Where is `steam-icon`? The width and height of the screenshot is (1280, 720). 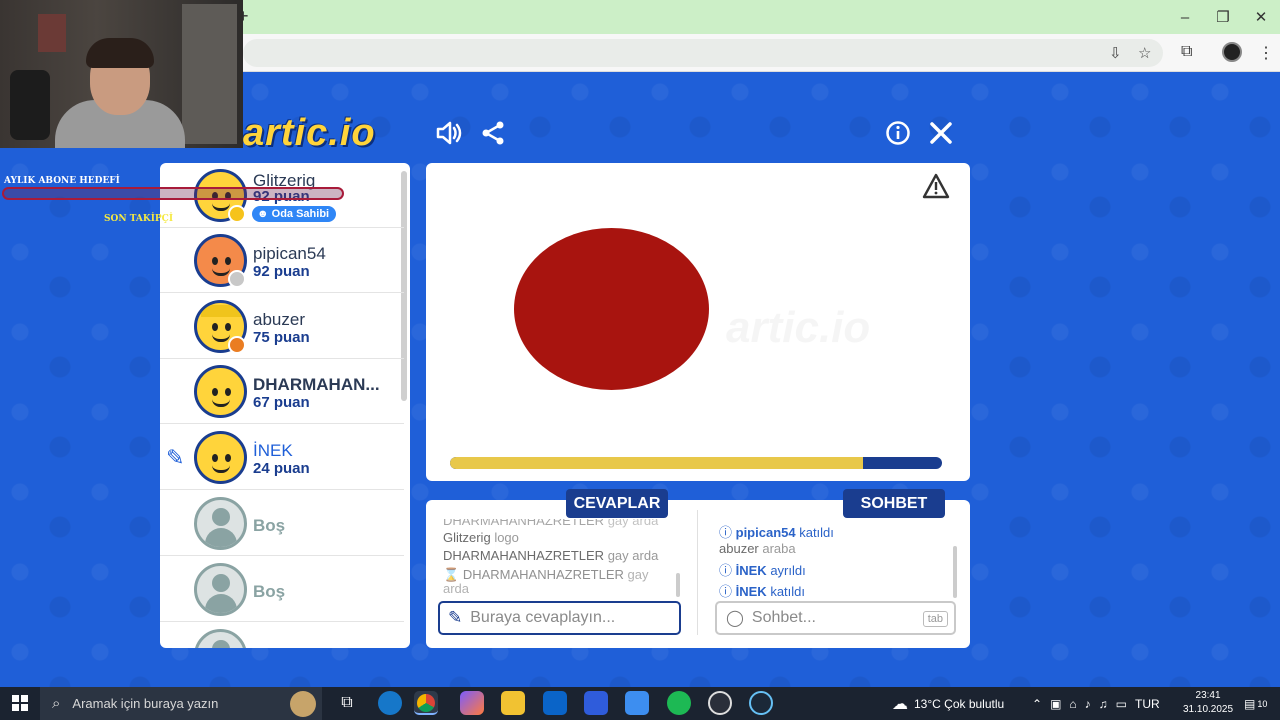
steam-icon is located at coordinates (761, 703).